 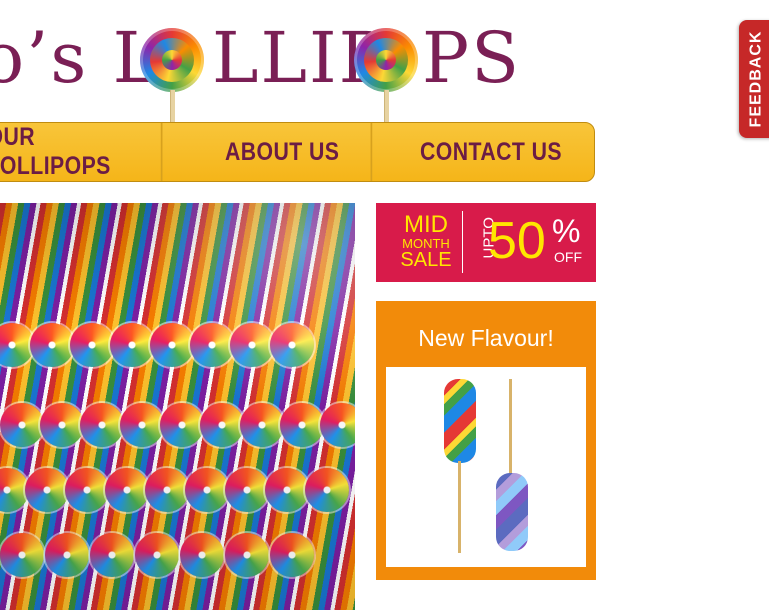 I want to click on twist-lollipop-purple, so click(x=512, y=512).